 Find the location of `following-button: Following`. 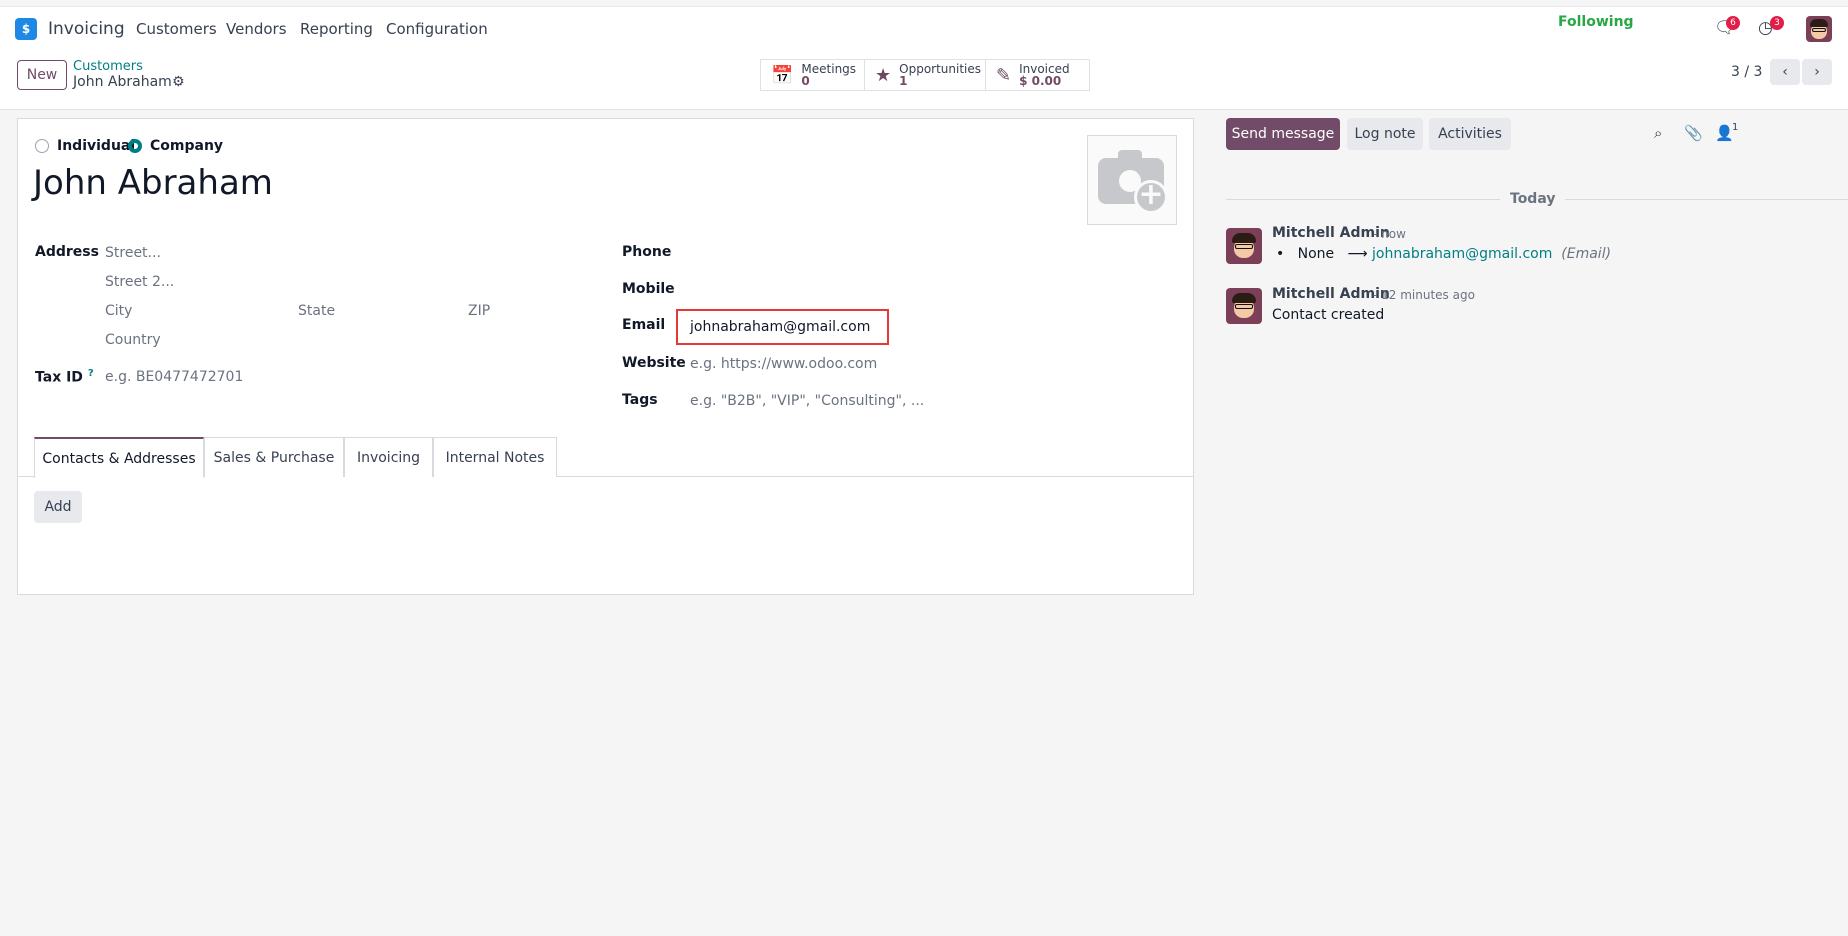

following-button: Following is located at coordinates (1596, 22).